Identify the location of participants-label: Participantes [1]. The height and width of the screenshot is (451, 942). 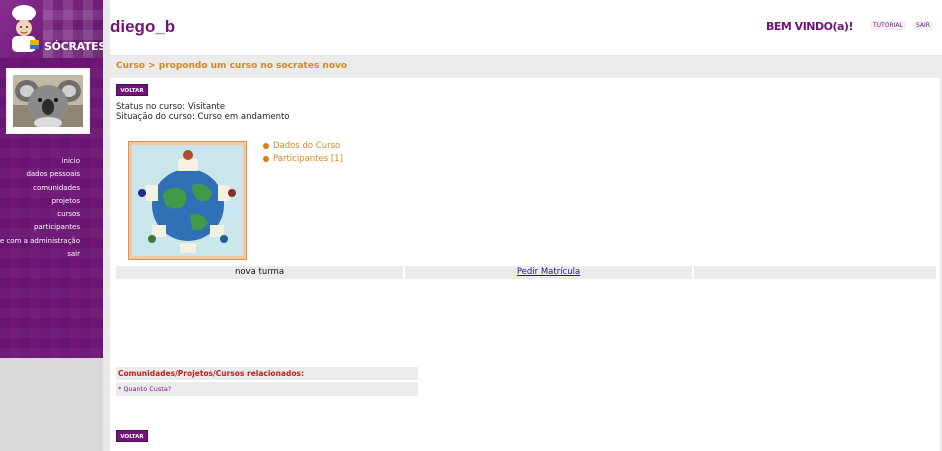
(308, 159).